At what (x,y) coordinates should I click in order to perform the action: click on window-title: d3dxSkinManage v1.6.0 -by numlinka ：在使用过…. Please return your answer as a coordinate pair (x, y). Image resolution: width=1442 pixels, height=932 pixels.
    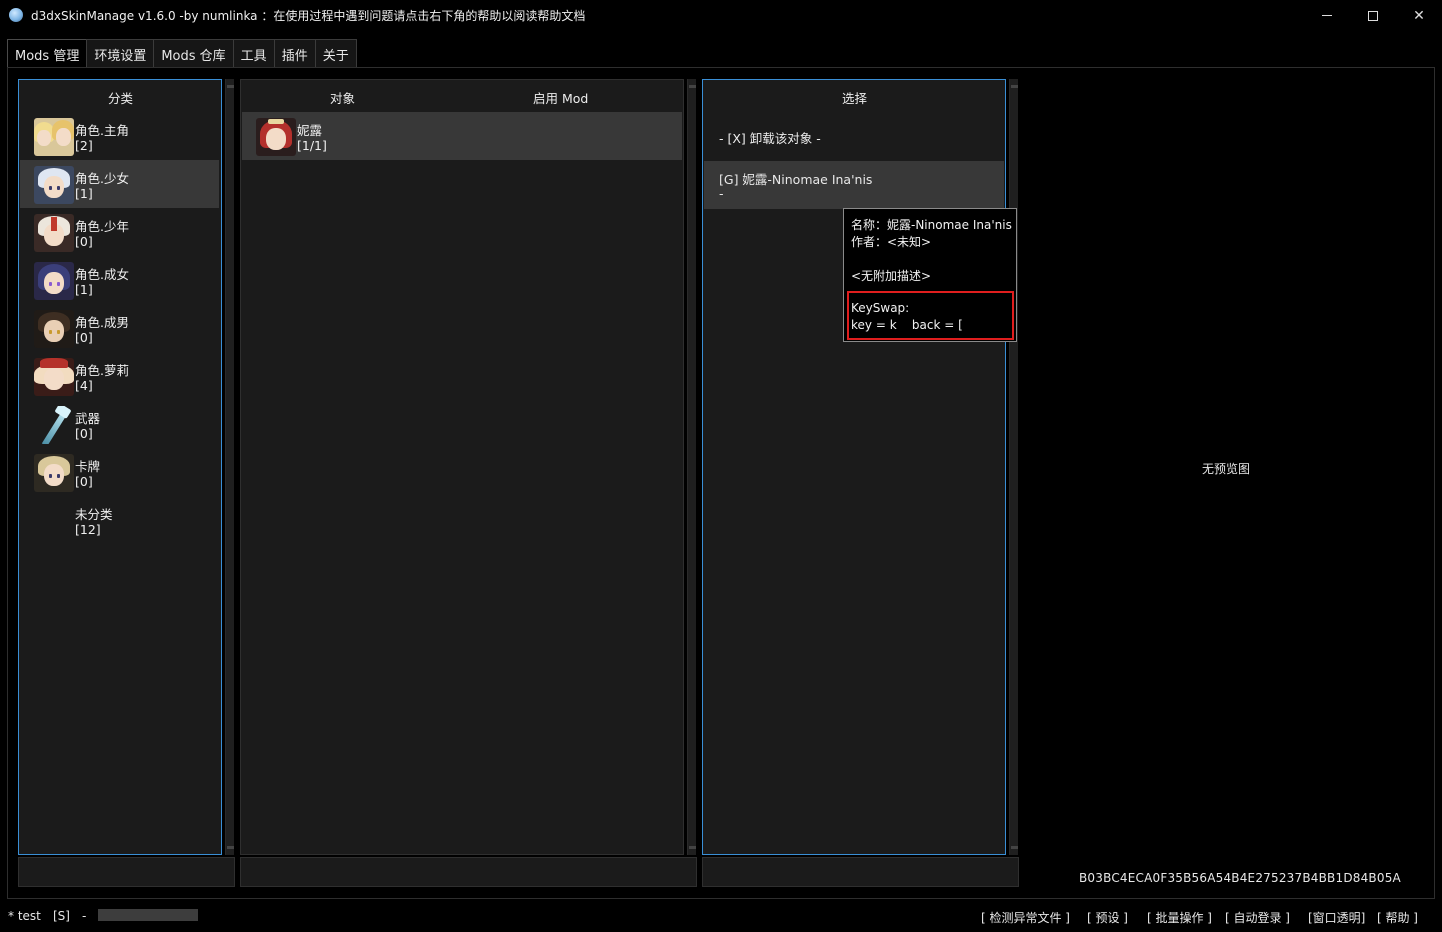
    Looking at the image, I should click on (308, 16).